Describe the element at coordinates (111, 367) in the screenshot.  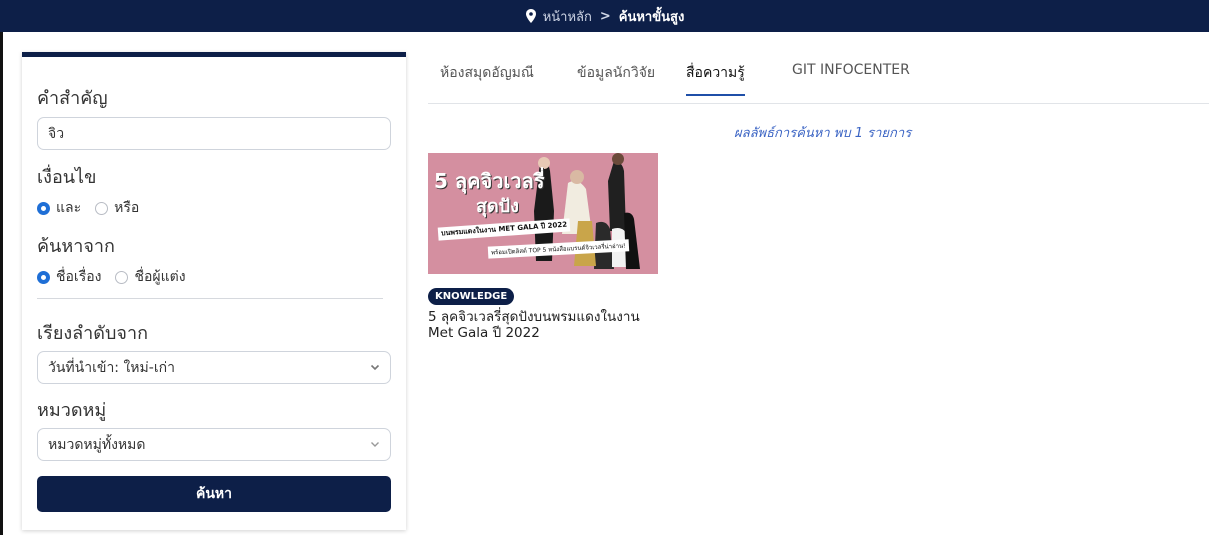
I see `sort-select-value: วันที่นำเข้า: ใหม่-เก่า` at that location.